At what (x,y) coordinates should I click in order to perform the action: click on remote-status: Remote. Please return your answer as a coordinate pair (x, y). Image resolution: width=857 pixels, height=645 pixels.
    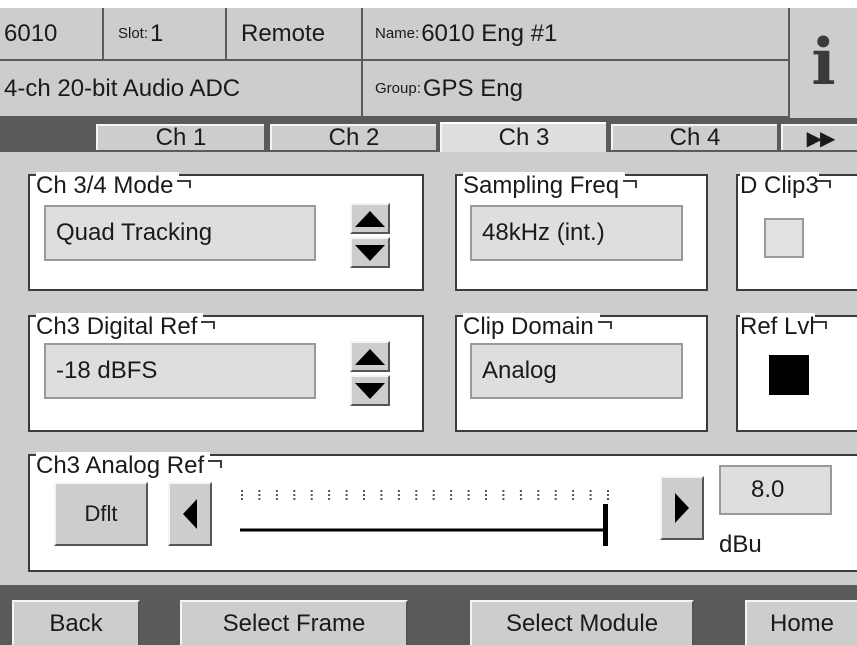
    Looking at the image, I should click on (283, 33).